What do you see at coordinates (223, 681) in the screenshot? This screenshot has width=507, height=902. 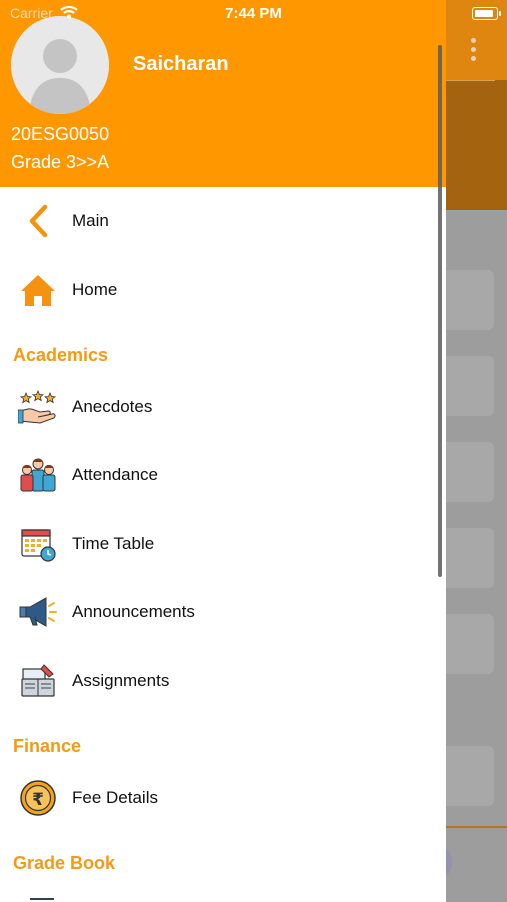 I see `menu-item-assignments: Assignments` at bounding box center [223, 681].